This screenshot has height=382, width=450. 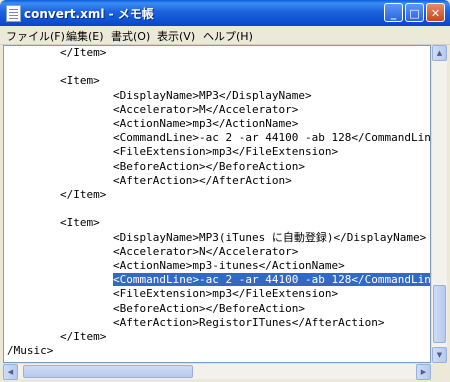 I want to click on text-line: <ActionName>mp3-itunes</ActionName>, so click(x=176, y=266).